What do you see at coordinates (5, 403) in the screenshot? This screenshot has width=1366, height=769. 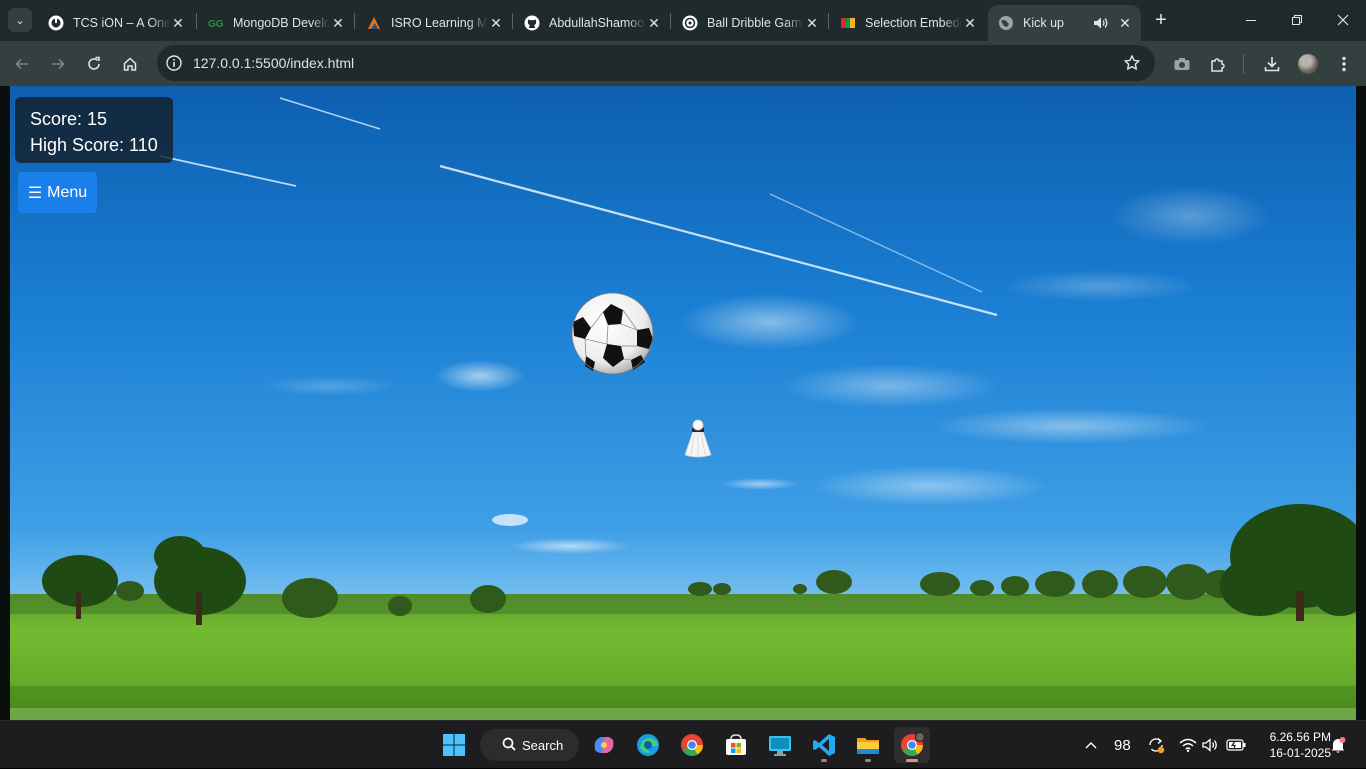 I see `left-page-edge` at bounding box center [5, 403].